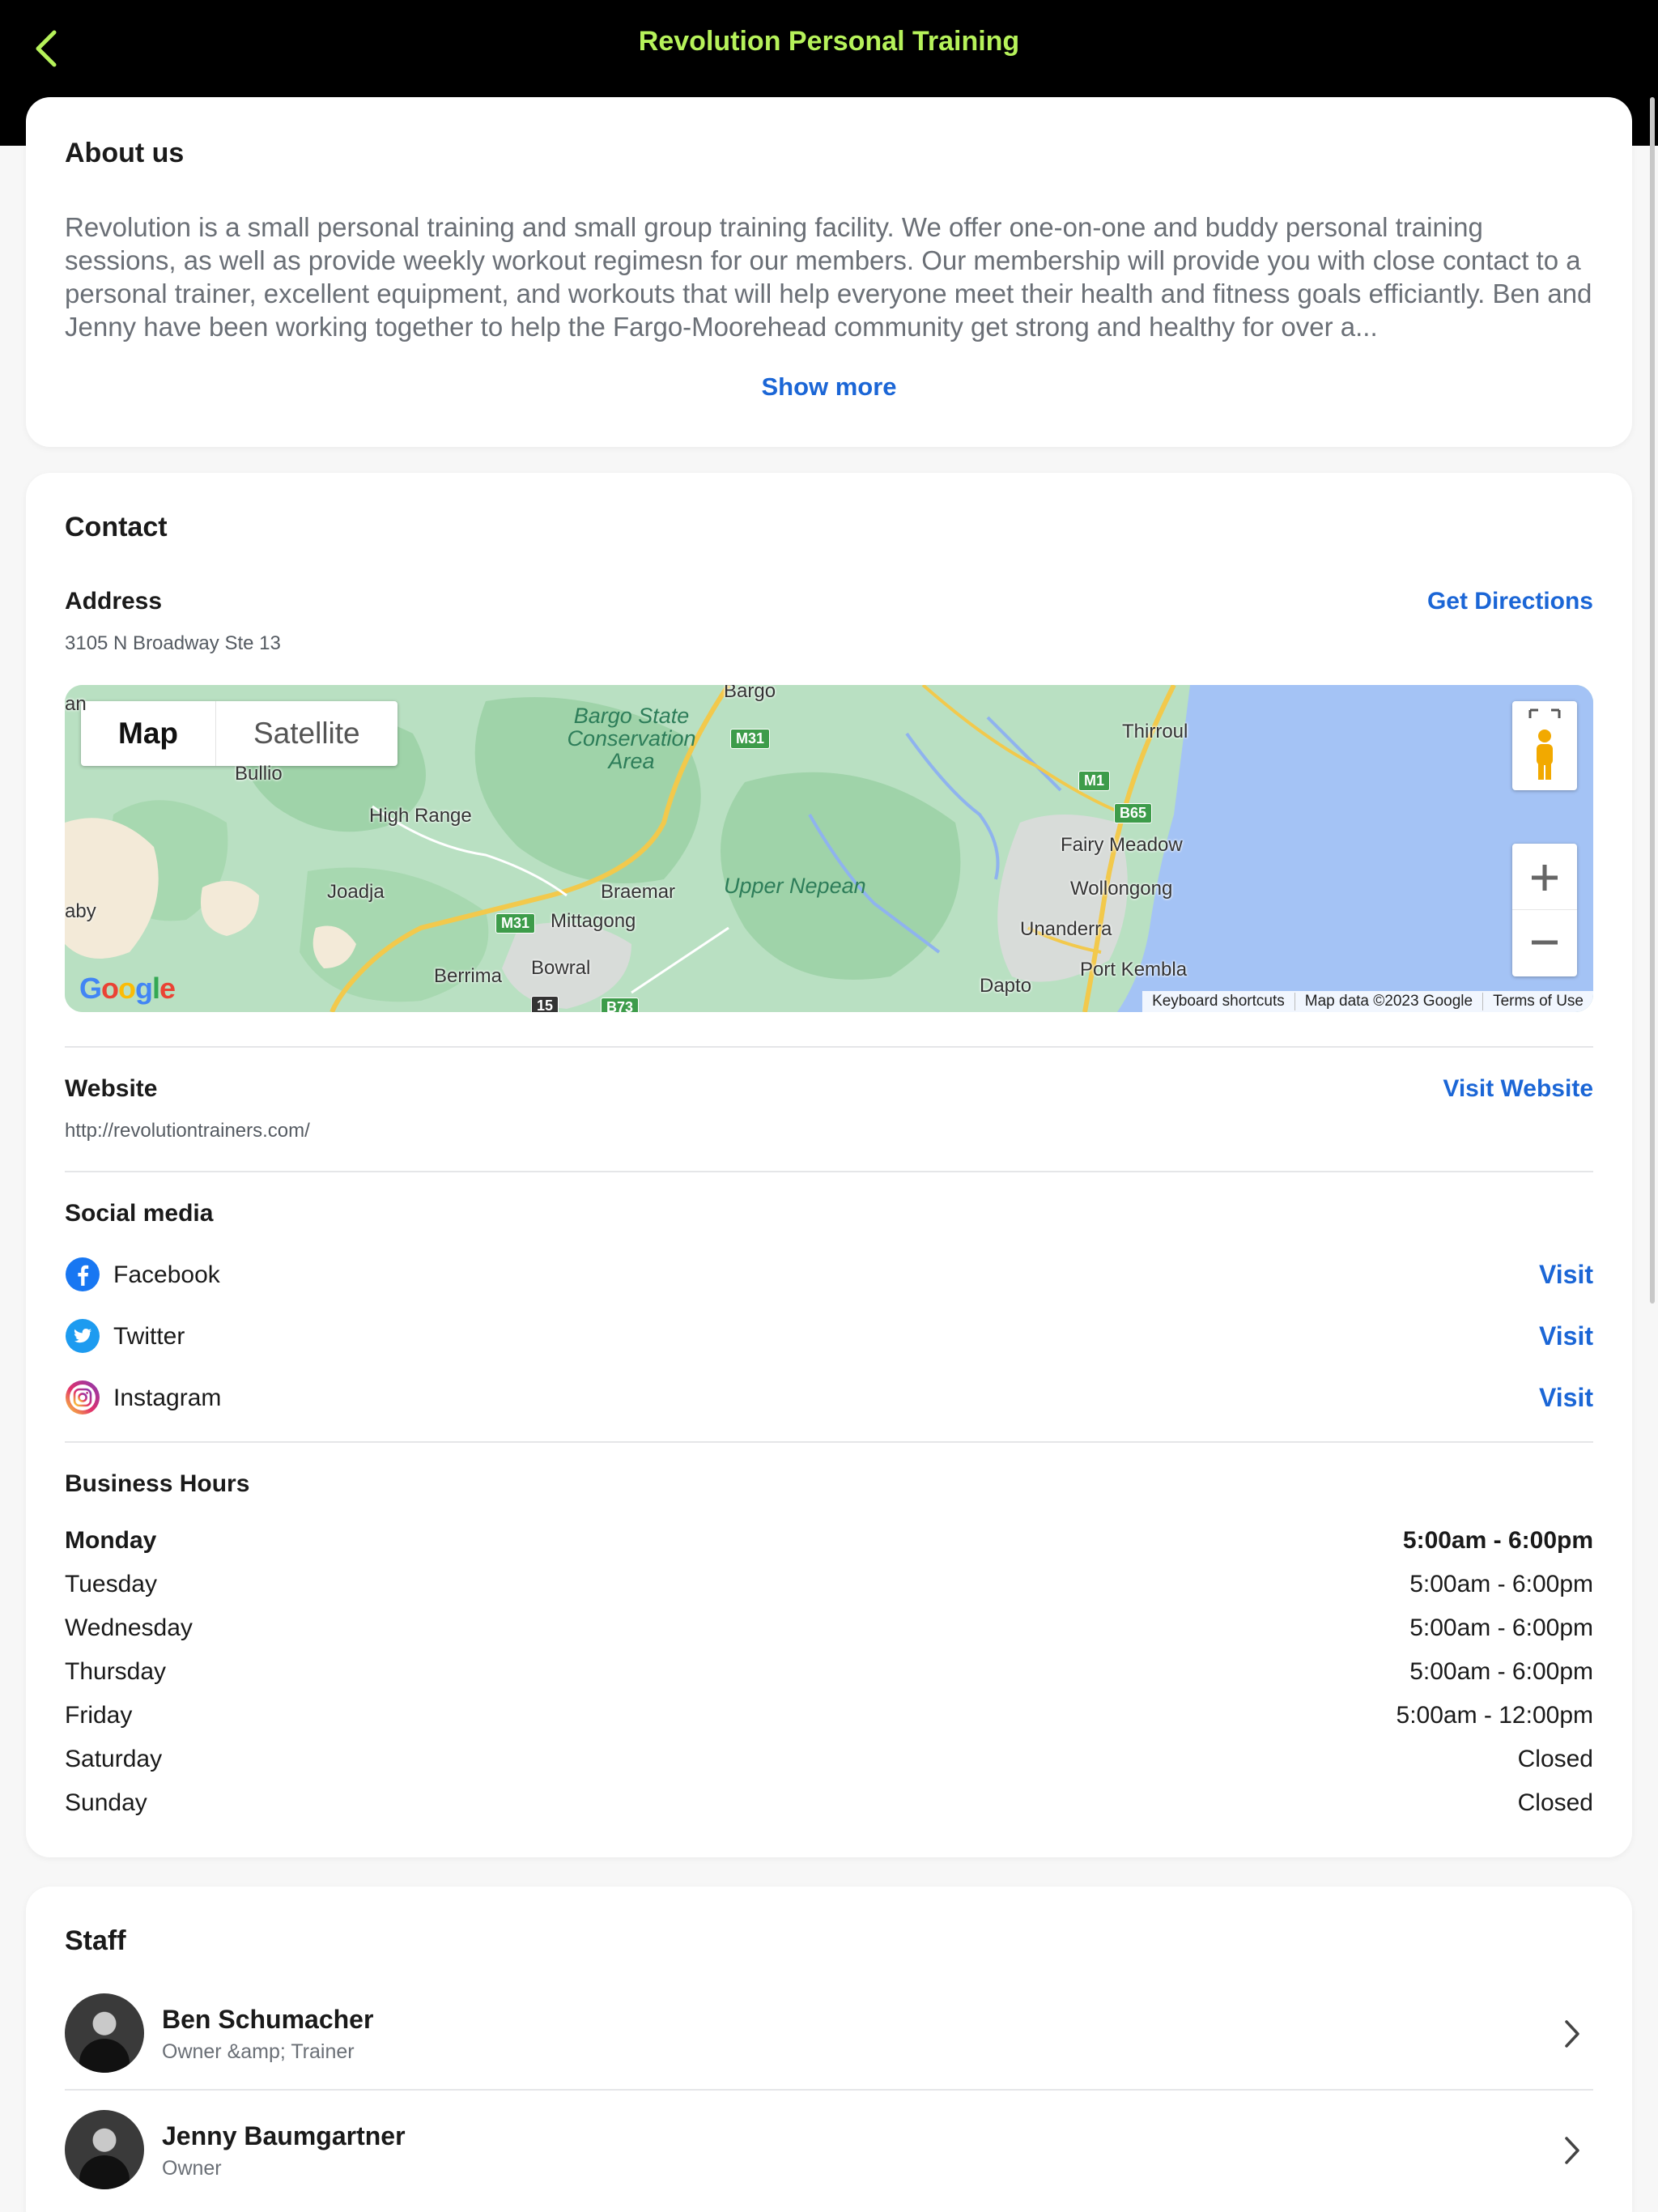 The width and height of the screenshot is (1658, 2212). Describe the element at coordinates (468, 976) in the screenshot. I see `map-label-berrima: Berrima` at that location.